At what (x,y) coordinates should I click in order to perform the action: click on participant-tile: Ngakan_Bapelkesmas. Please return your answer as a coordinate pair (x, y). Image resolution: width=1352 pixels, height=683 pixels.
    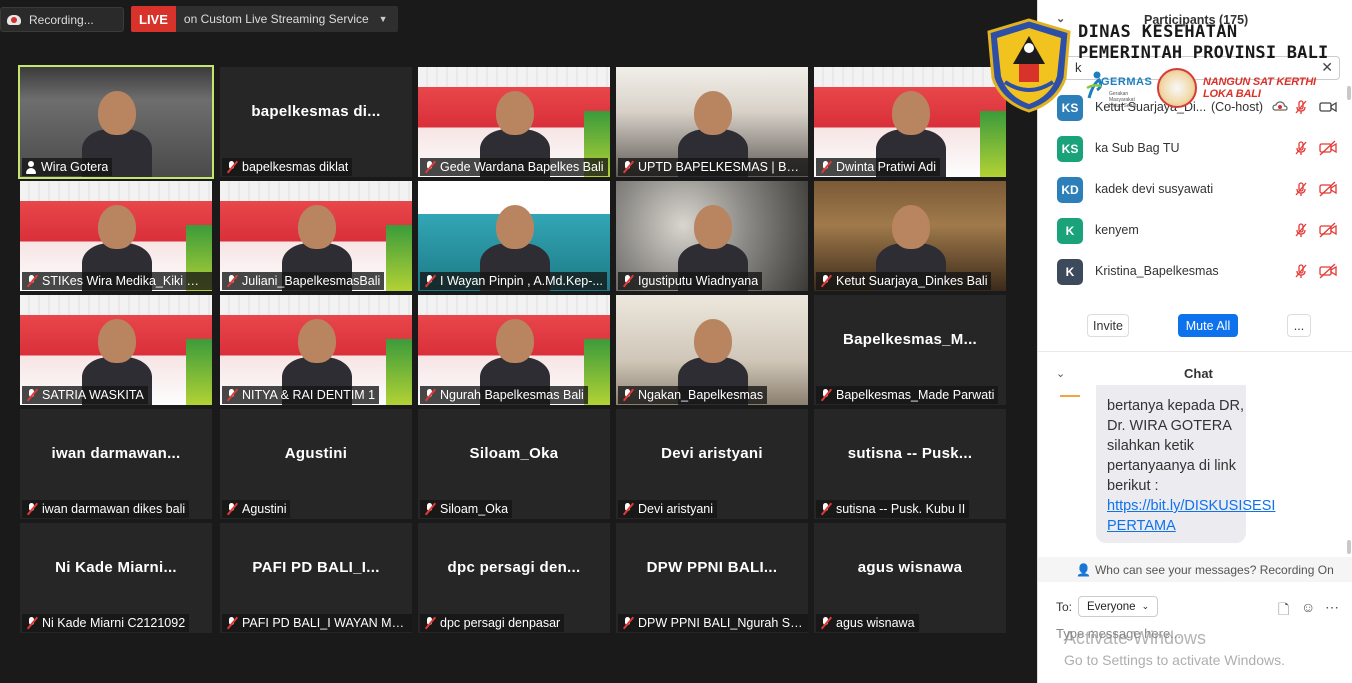
    Looking at the image, I should click on (712, 350).